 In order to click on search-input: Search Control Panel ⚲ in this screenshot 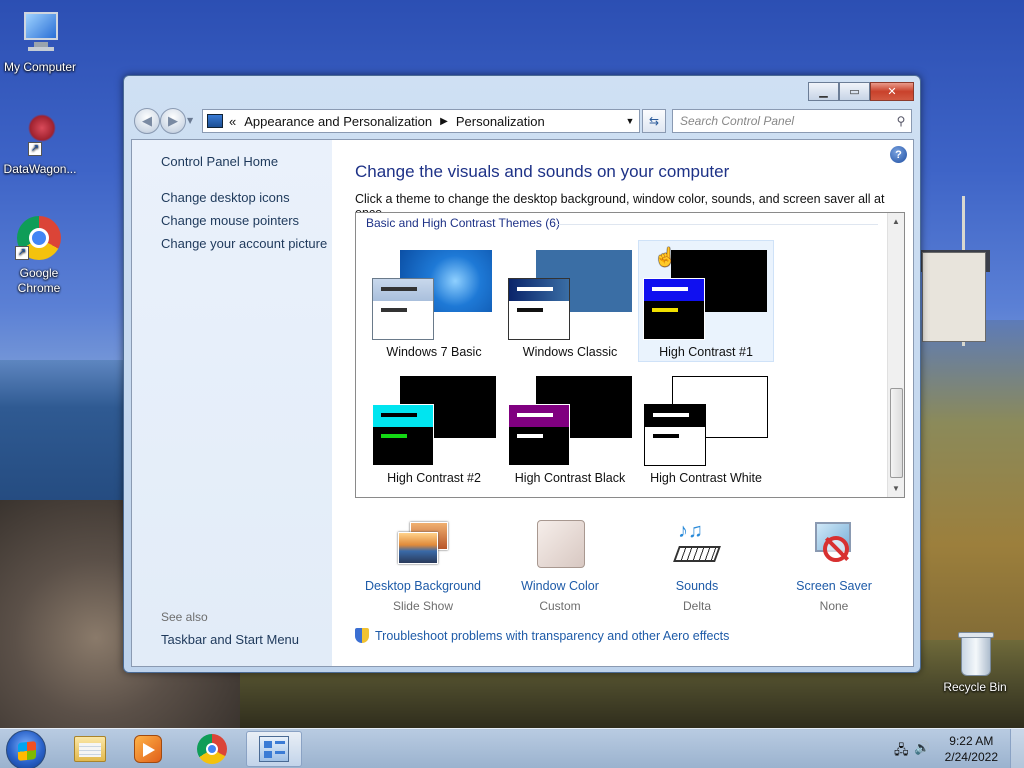, I will do `click(792, 121)`.